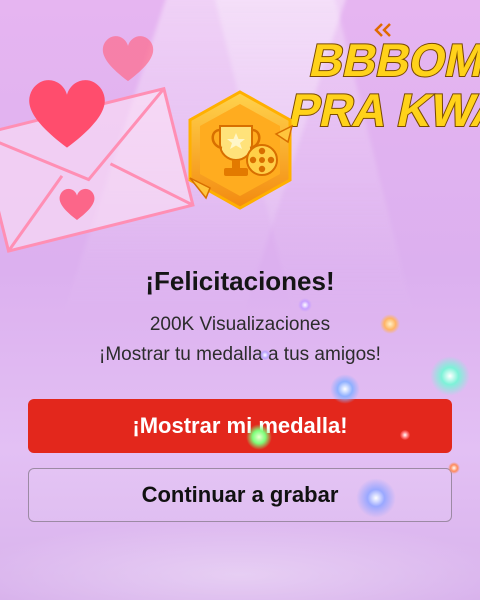 The image size is (480, 600). I want to click on trophy-film-medal-icon, so click(241, 150).